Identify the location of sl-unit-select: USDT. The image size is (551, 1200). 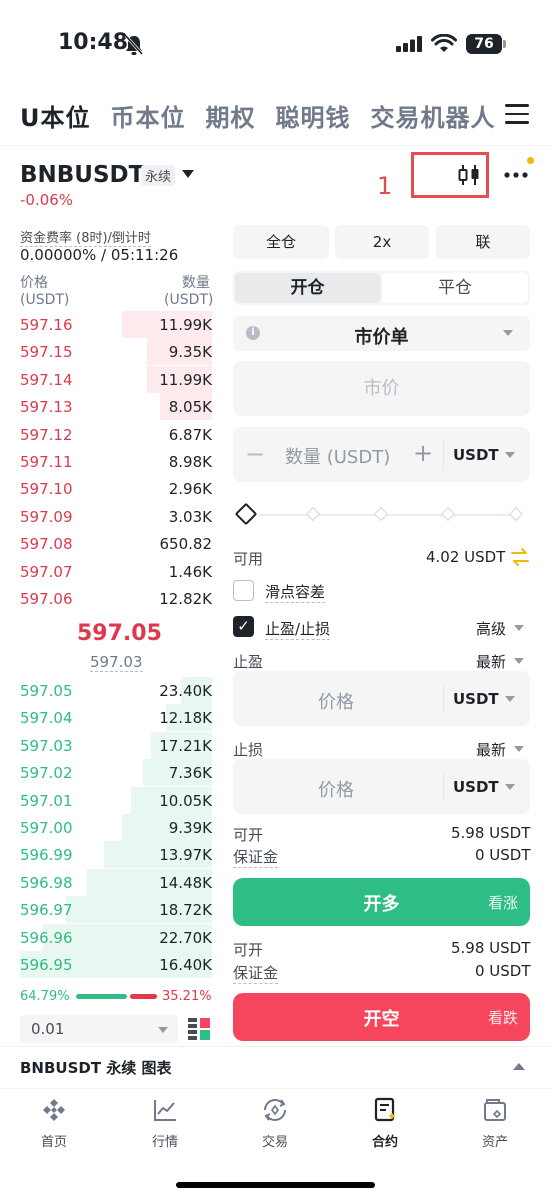
(476, 787).